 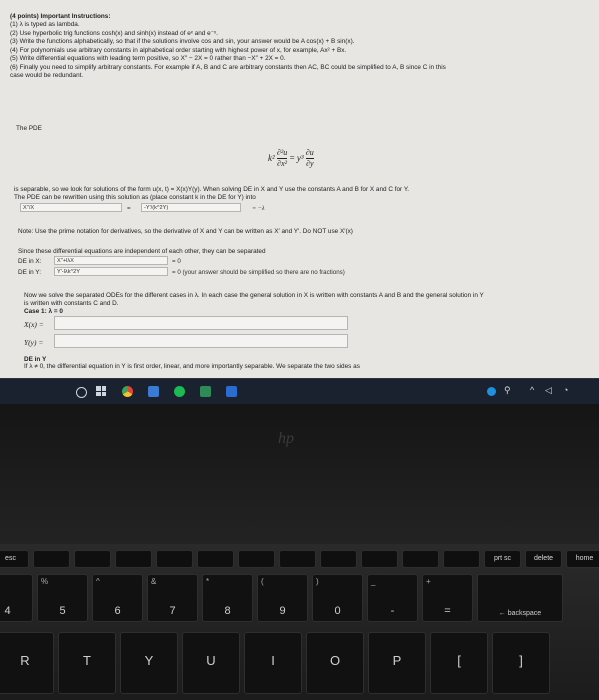 What do you see at coordinates (201, 341) in the screenshot?
I see `y-solution-field` at bounding box center [201, 341].